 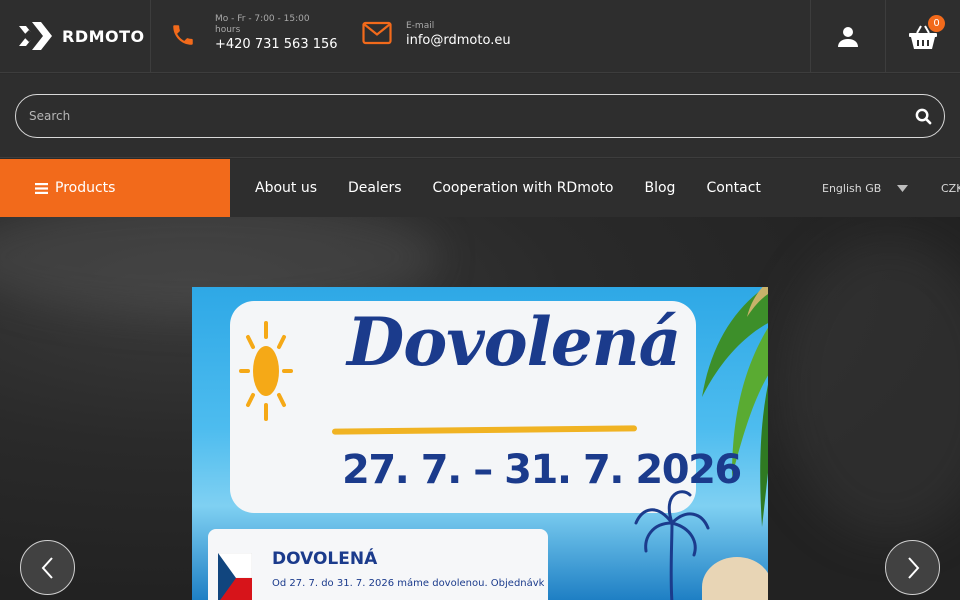 I want to click on currency-selector: CZK, so click(x=950, y=188).